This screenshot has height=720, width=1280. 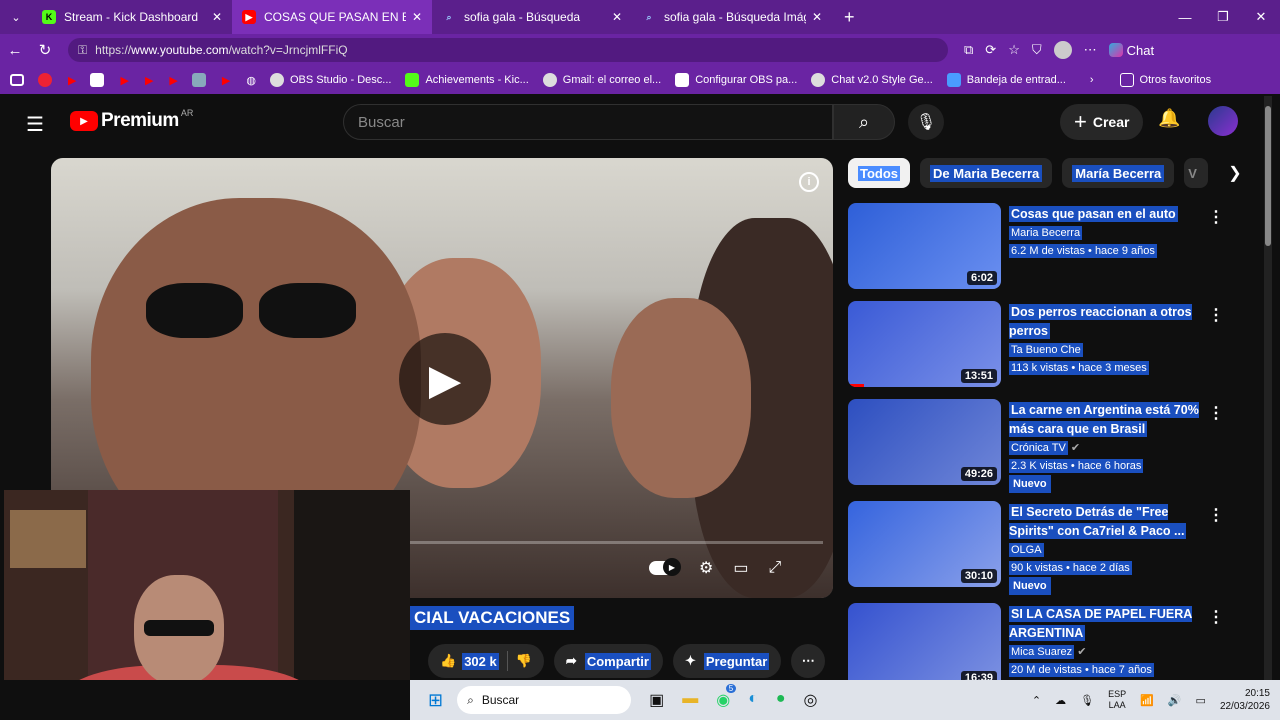 I want to click on favorites-icon: ☆, so click(x=1014, y=50).